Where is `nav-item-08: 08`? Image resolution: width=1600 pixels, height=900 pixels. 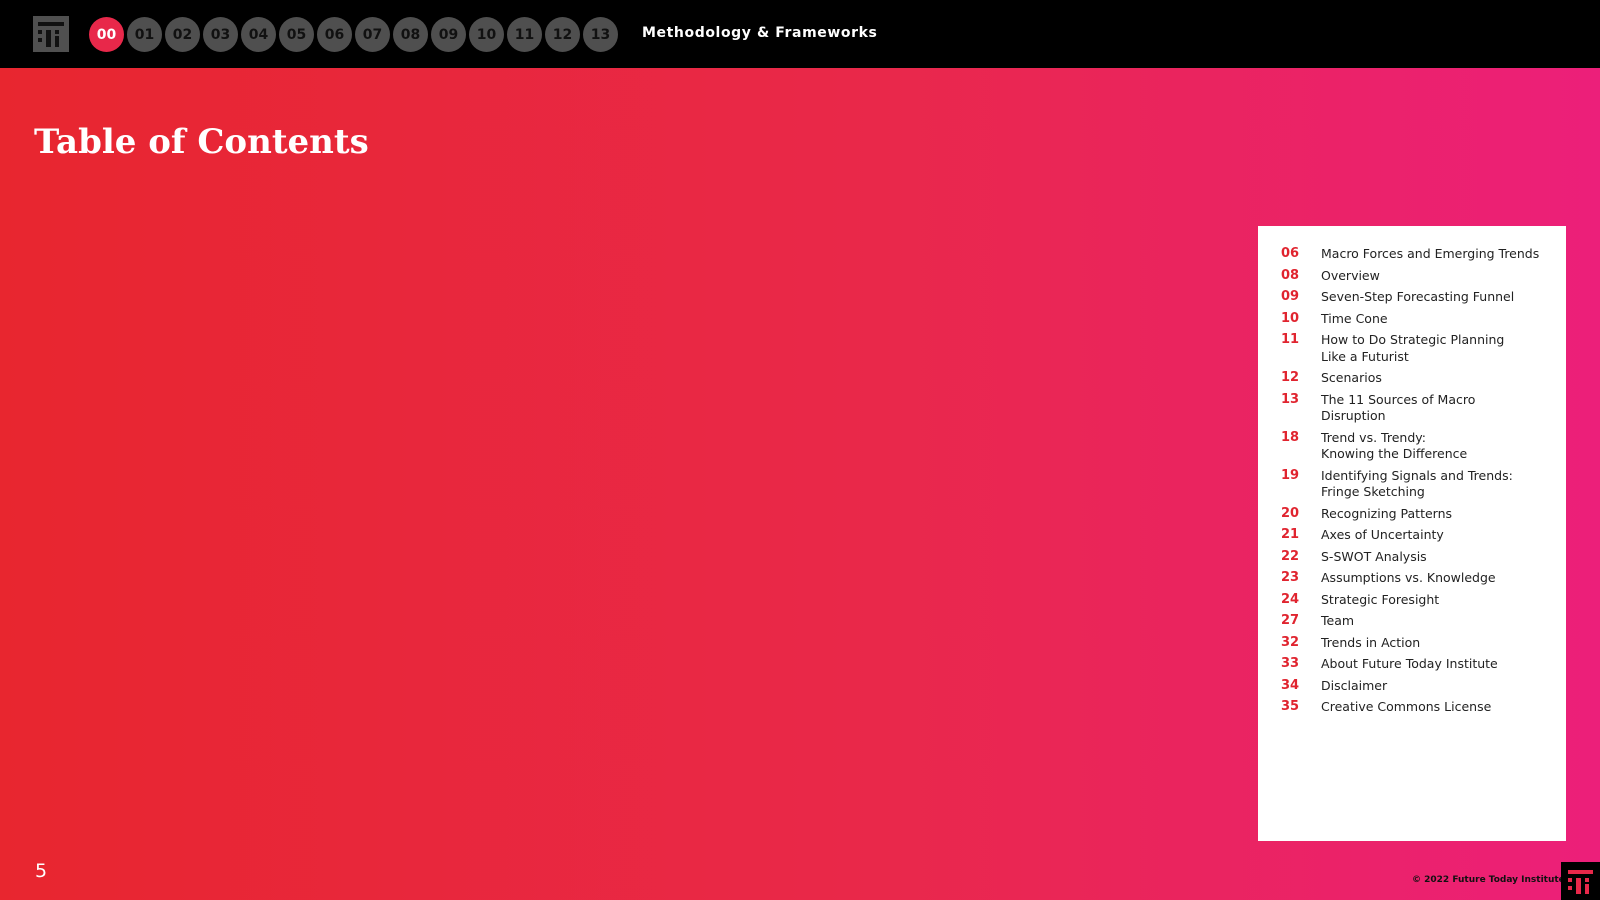
nav-item-08: 08 is located at coordinates (410, 34).